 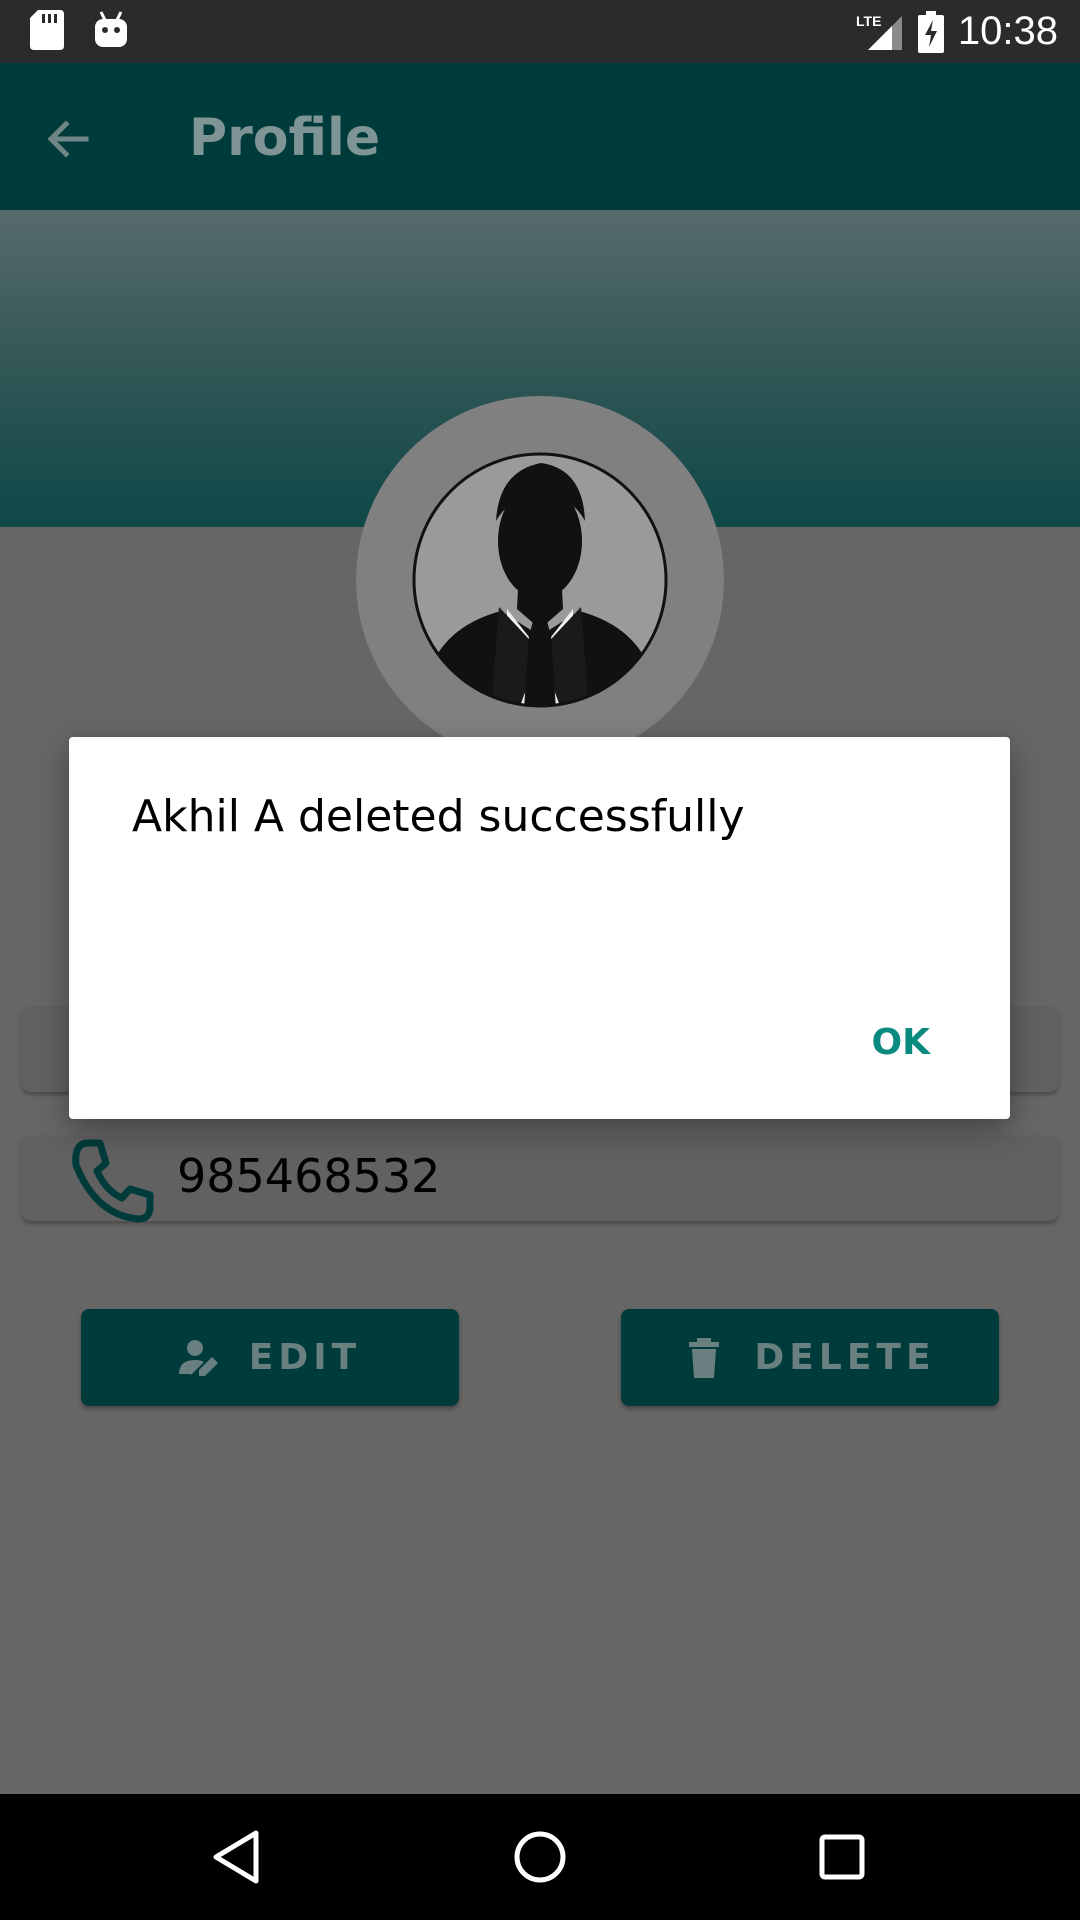 I want to click on delete-button: DELETE, so click(x=810, y=1357).